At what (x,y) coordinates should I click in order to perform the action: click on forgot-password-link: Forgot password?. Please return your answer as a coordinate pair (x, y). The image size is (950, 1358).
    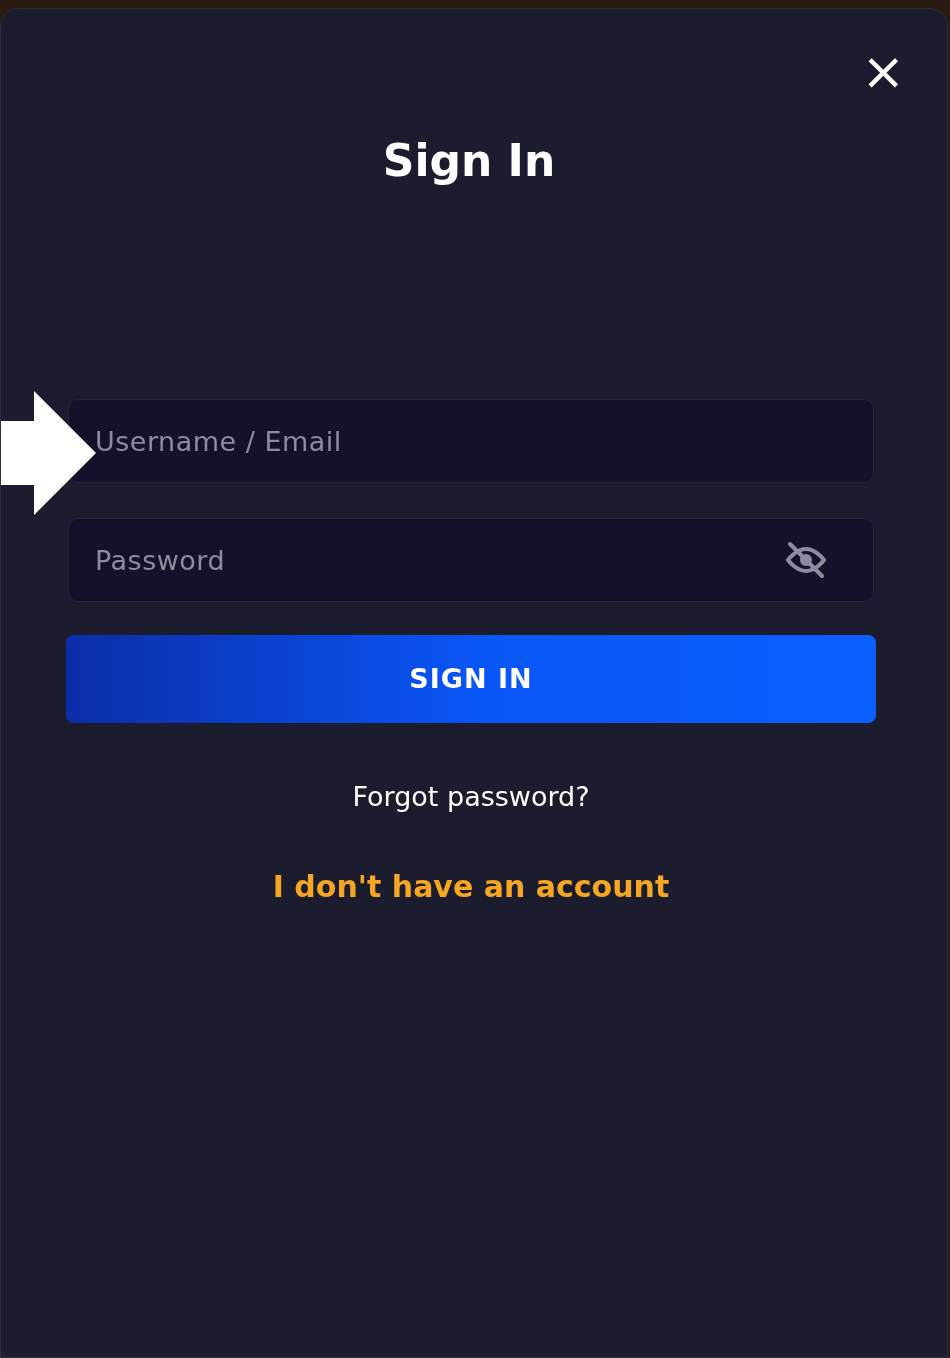
    Looking at the image, I should click on (471, 797).